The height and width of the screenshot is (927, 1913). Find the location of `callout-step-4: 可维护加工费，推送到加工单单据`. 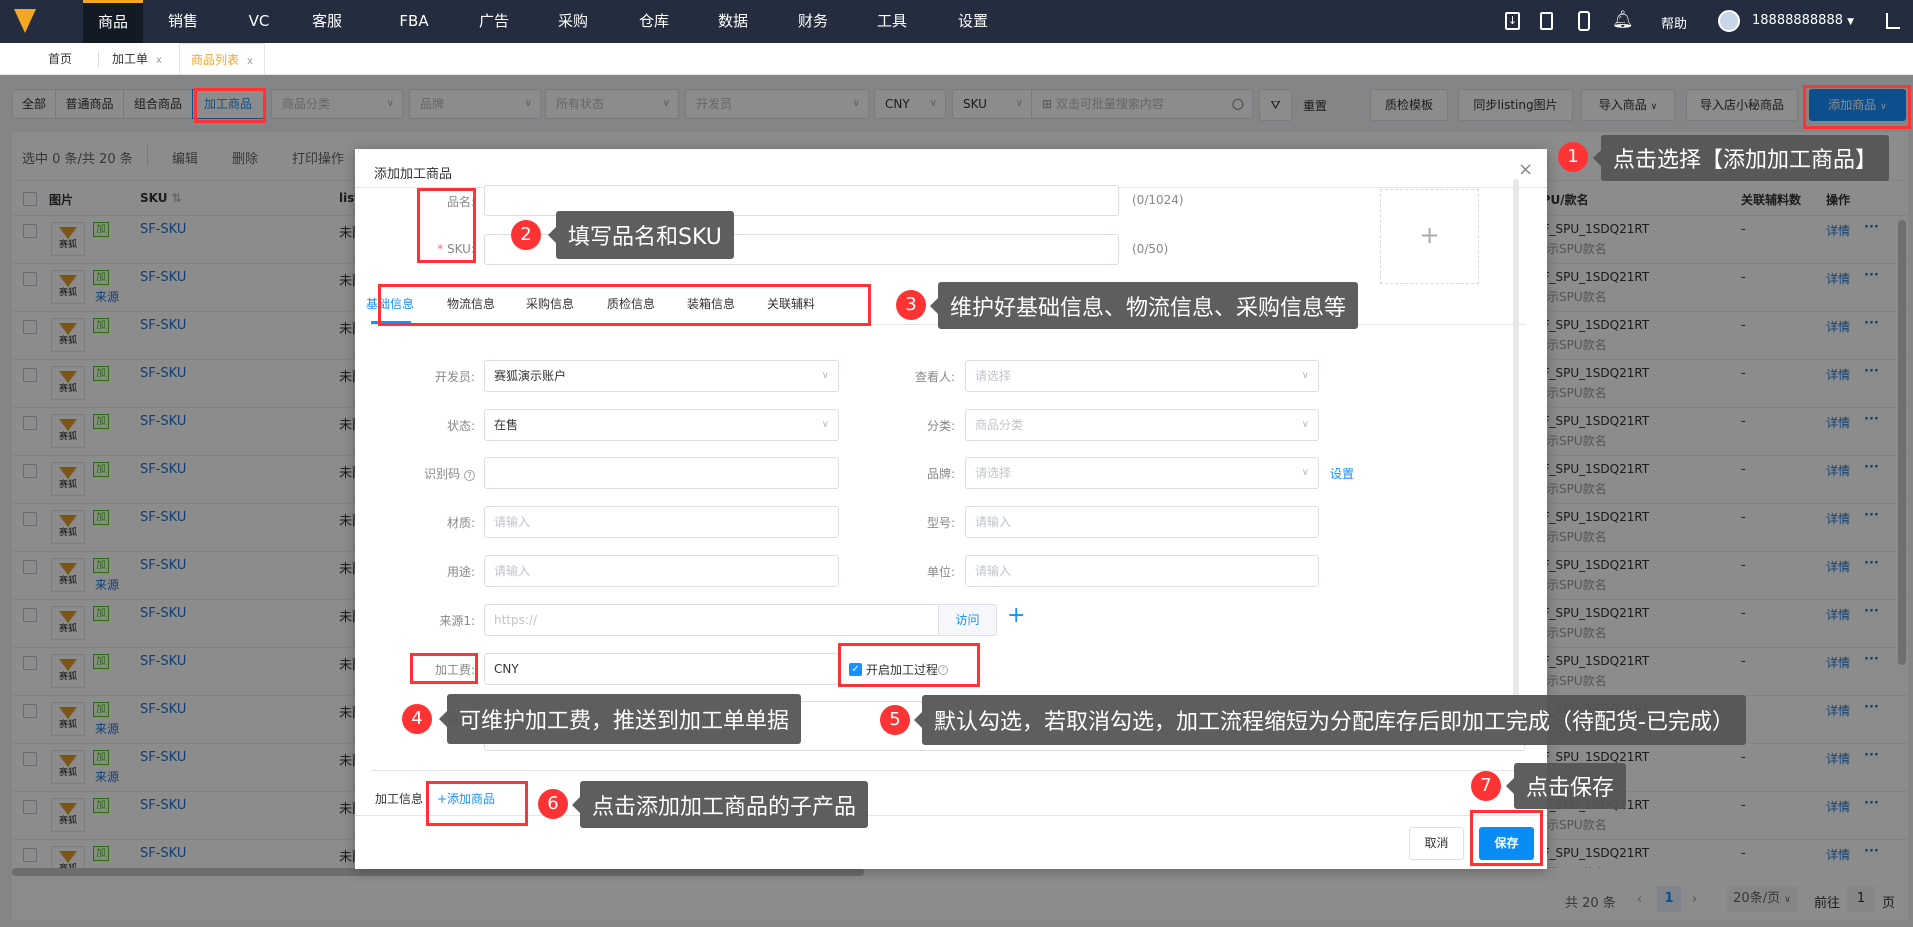

callout-step-4: 可维护加工费，推送到加工单单据 is located at coordinates (620, 719).